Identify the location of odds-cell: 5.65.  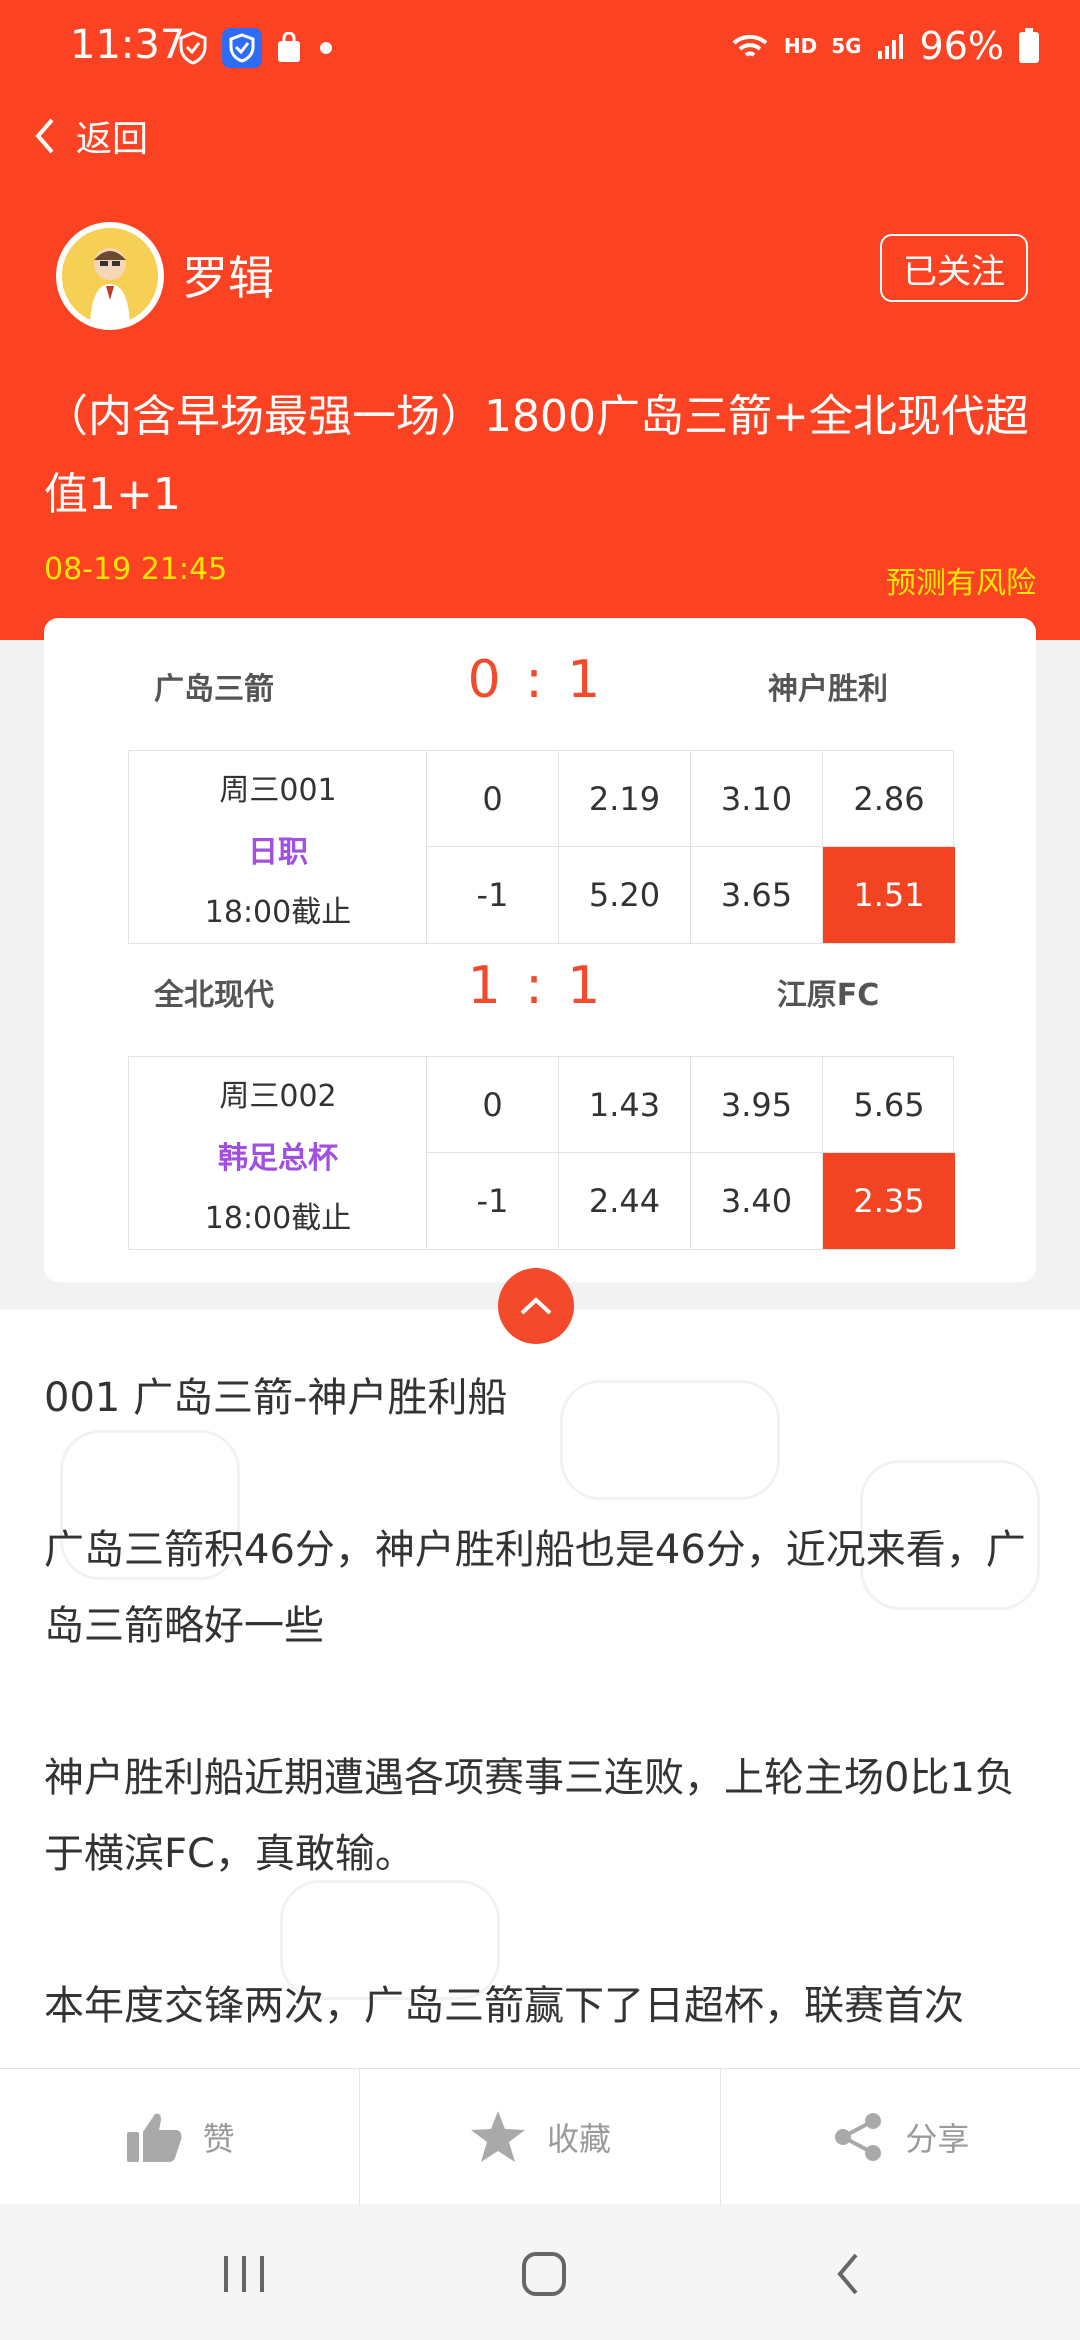
(889, 1105).